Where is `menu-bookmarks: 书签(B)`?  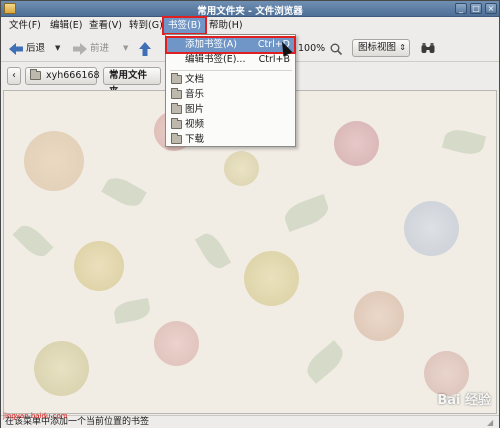
menu-bookmarks: 书签(B) is located at coordinates (184, 25).